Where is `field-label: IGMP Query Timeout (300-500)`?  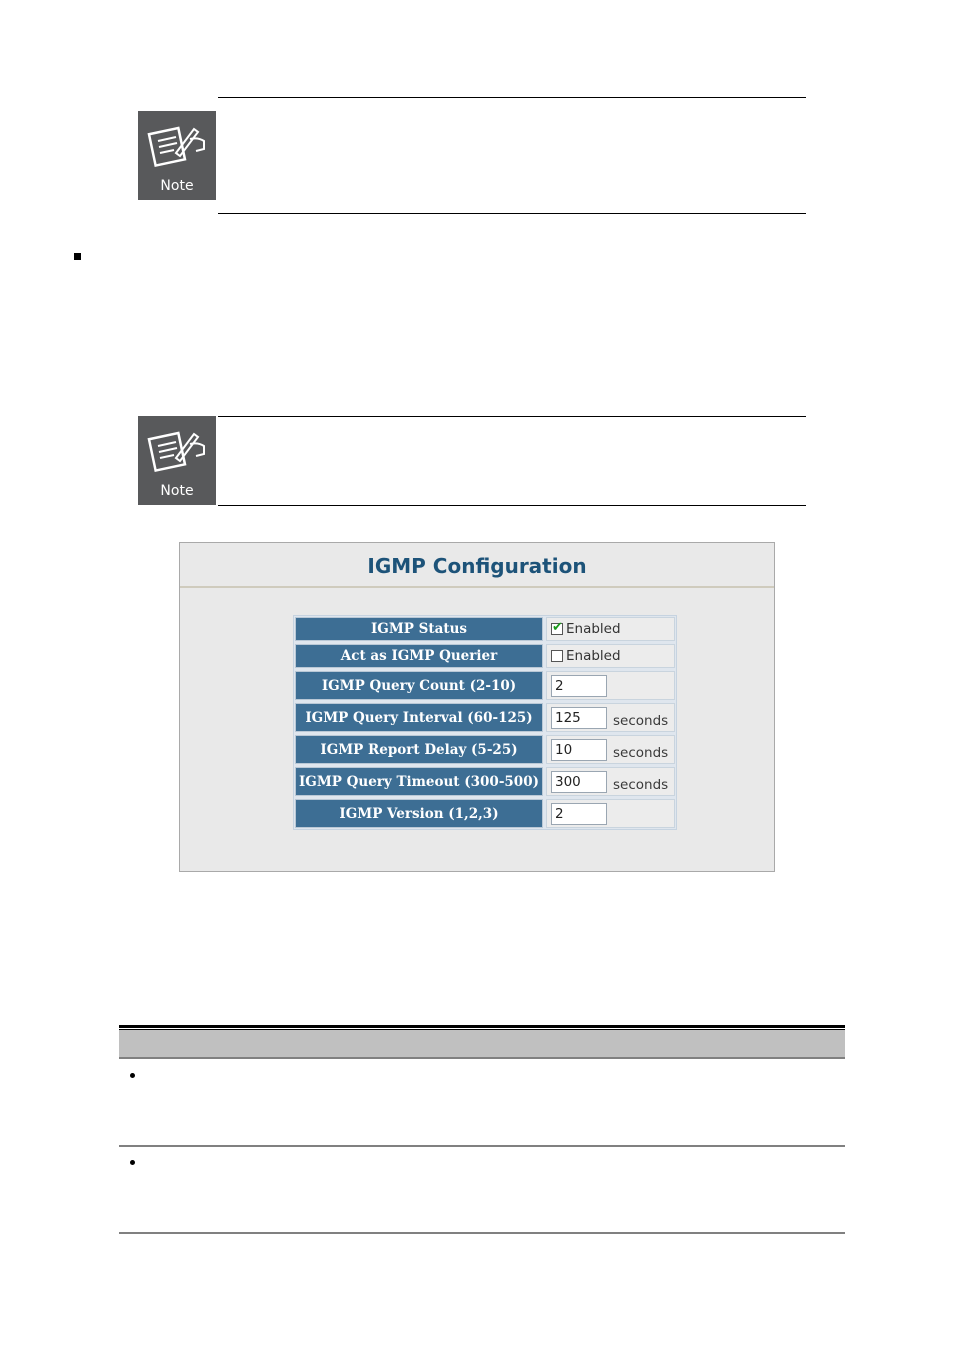
field-label: IGMP Query Timeout (300-500) is located at coordinates (419, 781).